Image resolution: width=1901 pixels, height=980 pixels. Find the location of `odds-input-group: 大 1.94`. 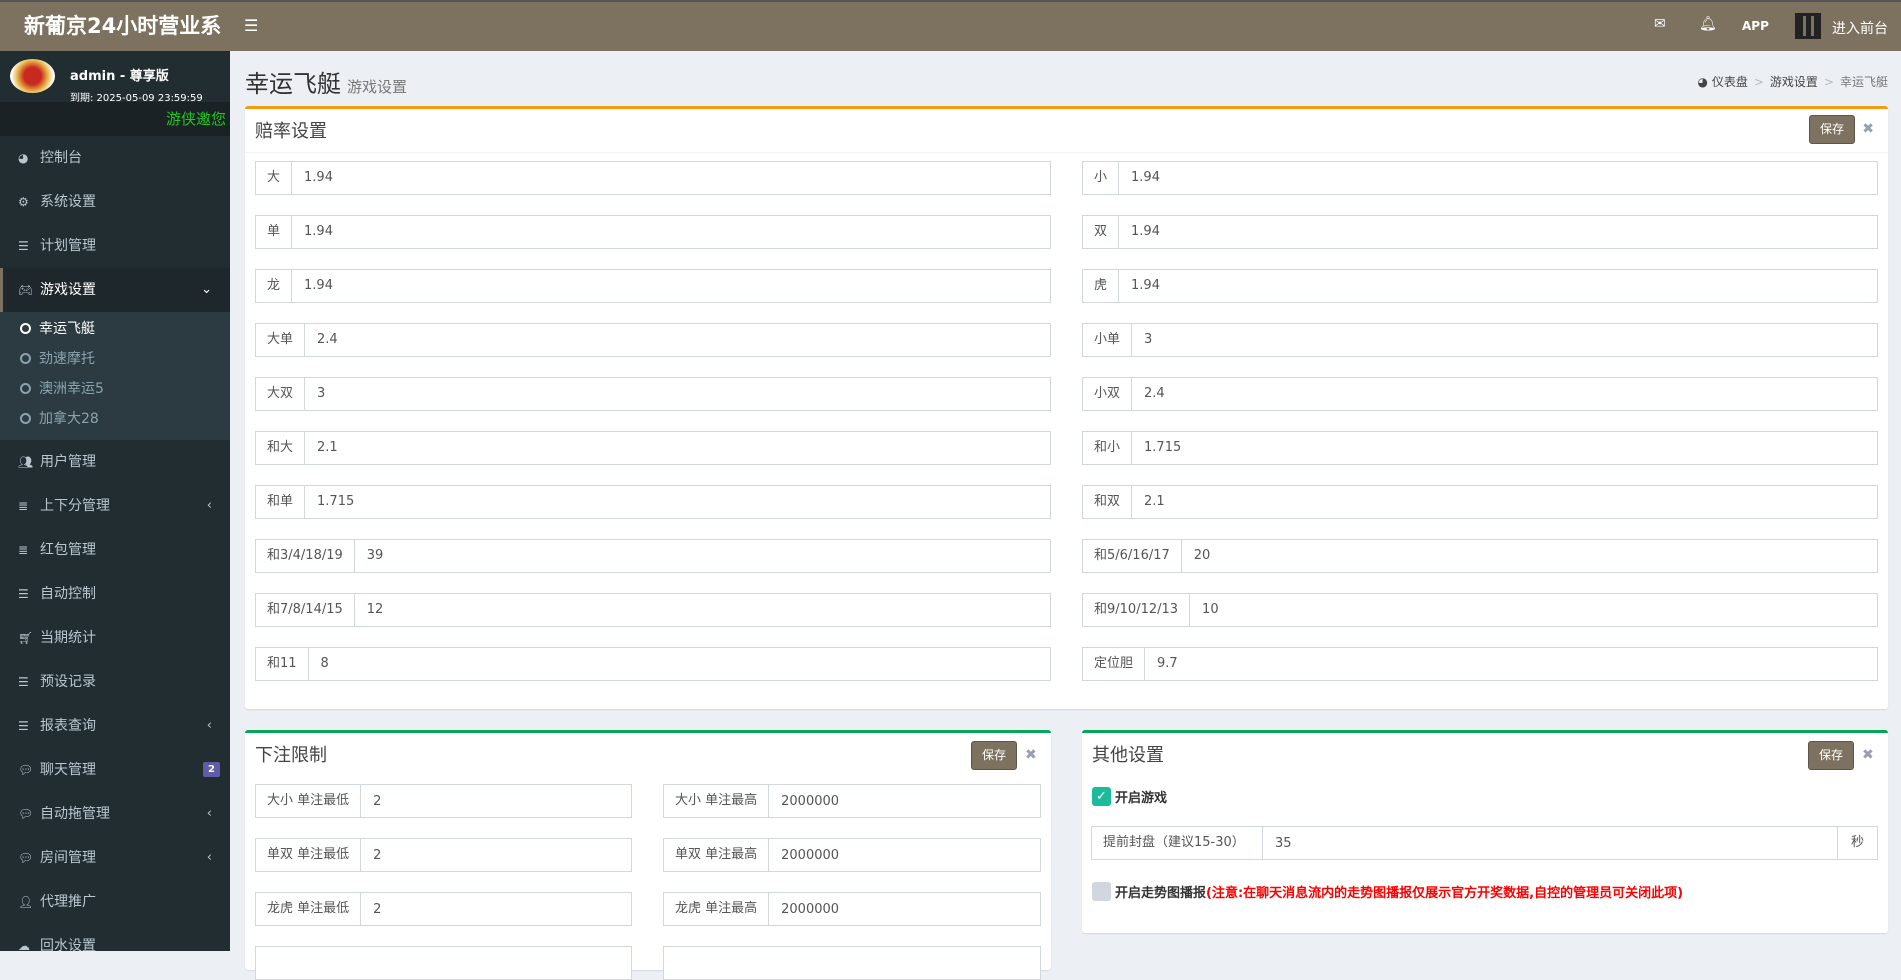

odds-input-group: 大 1.94 is located at coordinates (653, 178).